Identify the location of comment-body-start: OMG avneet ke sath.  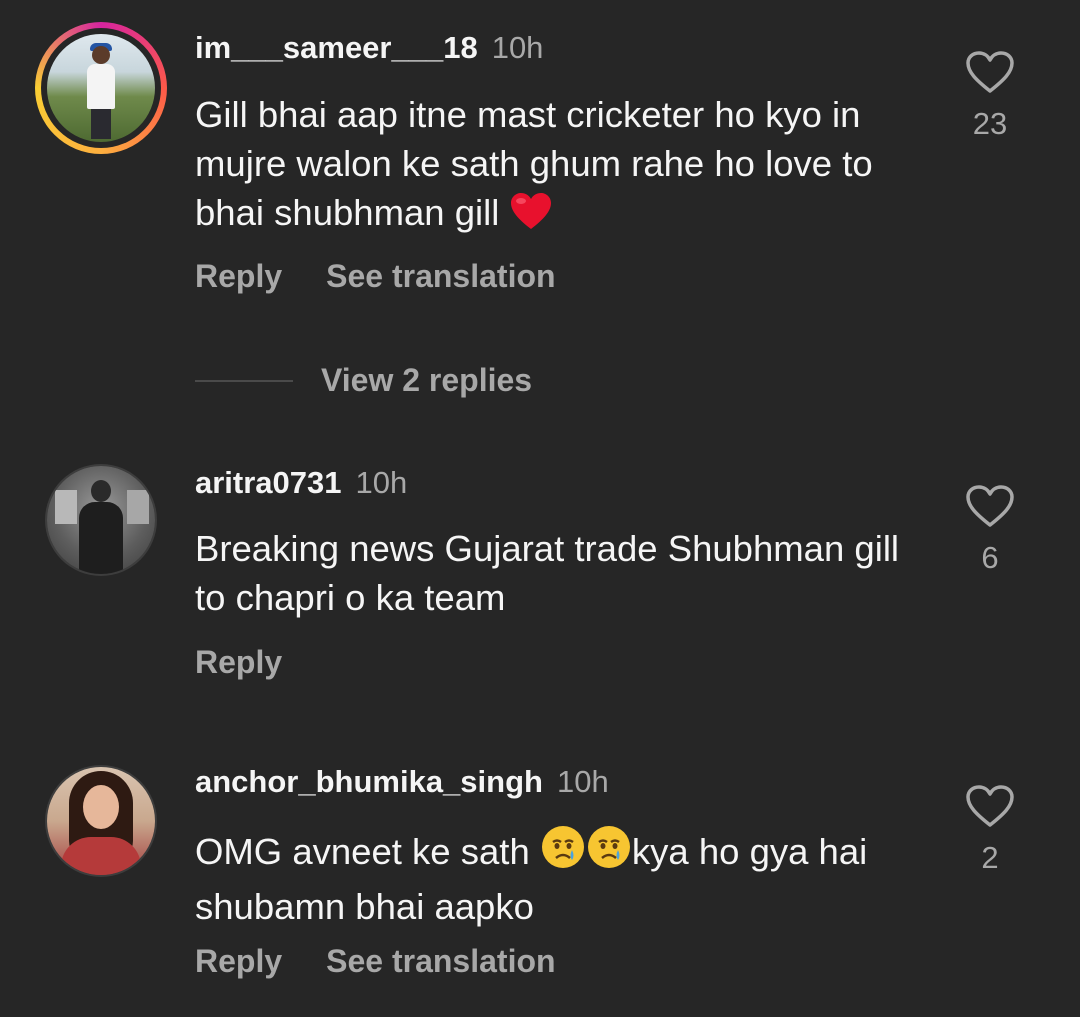
(367, 851).